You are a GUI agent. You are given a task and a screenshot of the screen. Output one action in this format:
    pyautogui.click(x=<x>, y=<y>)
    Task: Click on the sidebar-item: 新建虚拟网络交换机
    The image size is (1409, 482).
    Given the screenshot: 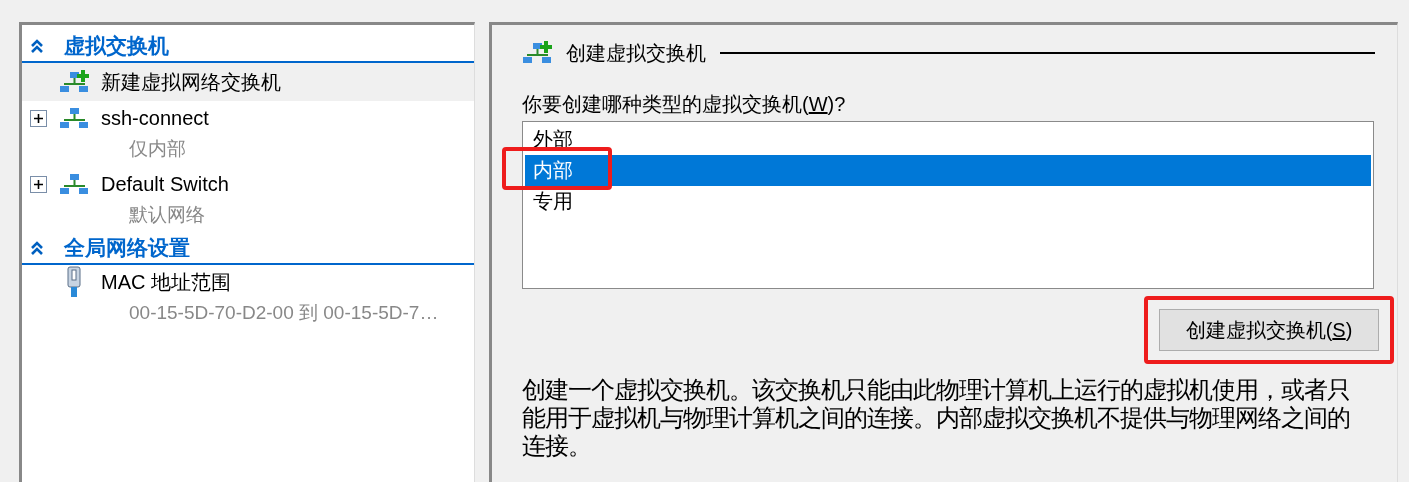 What is the action you would take?
    pyautogui.click(x=248, y=82)
    